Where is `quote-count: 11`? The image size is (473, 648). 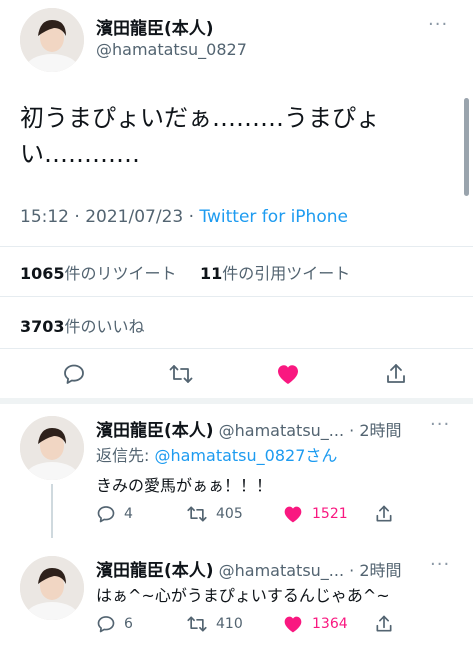 quote-count: 11 is located at coordinates (211, 273).